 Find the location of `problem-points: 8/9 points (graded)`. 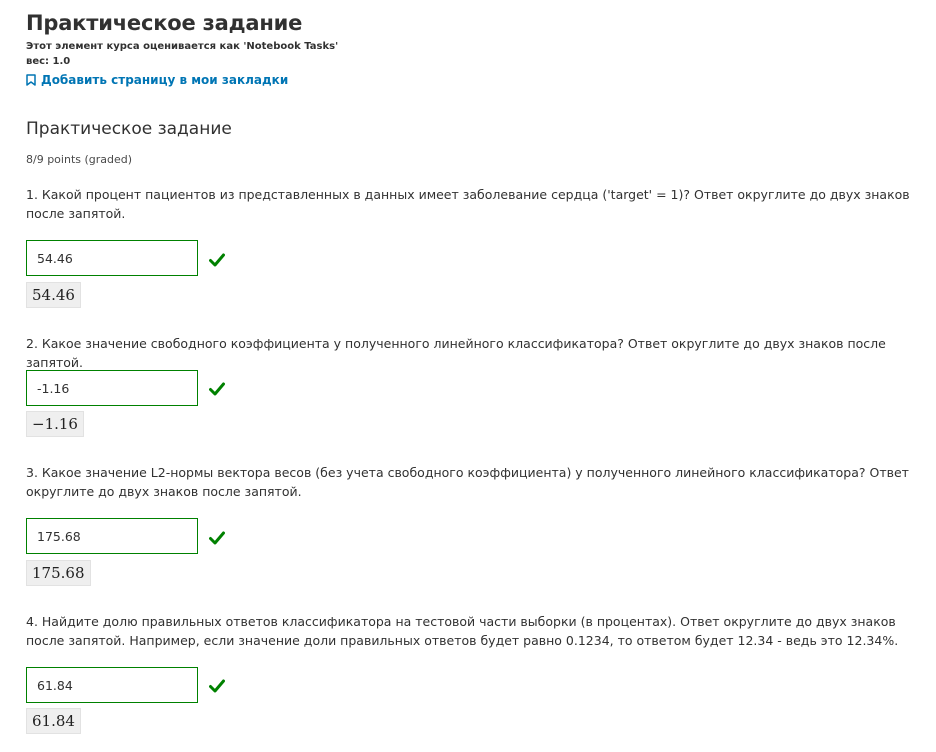

problem-points: 8/9 points (graded) is located at coordinates (79, 159).